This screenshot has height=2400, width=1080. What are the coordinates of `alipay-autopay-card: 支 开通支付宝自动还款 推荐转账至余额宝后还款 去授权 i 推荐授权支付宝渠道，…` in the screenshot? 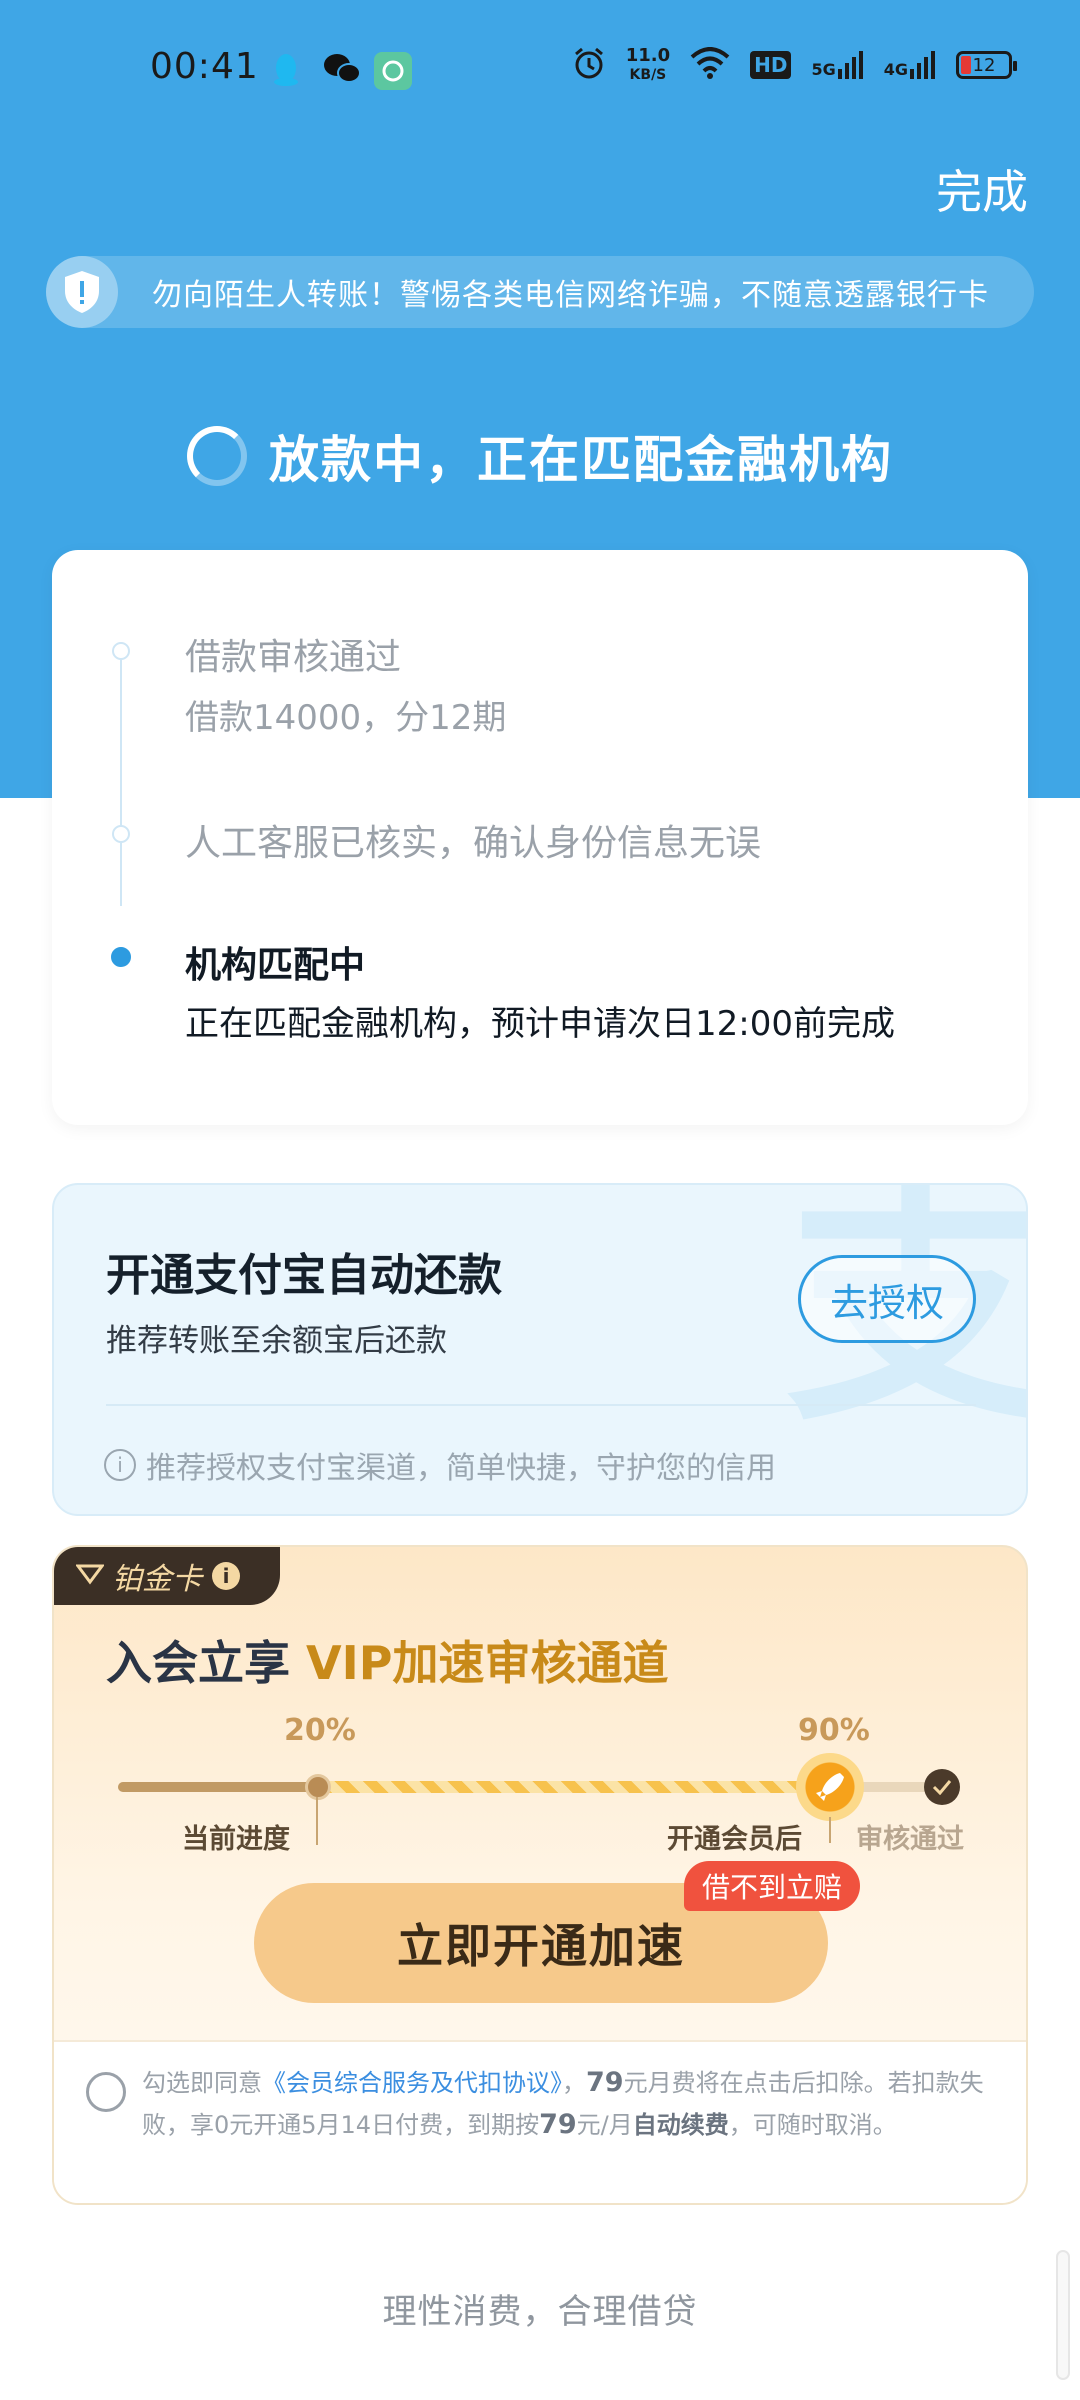 It's located at (540, 1349).